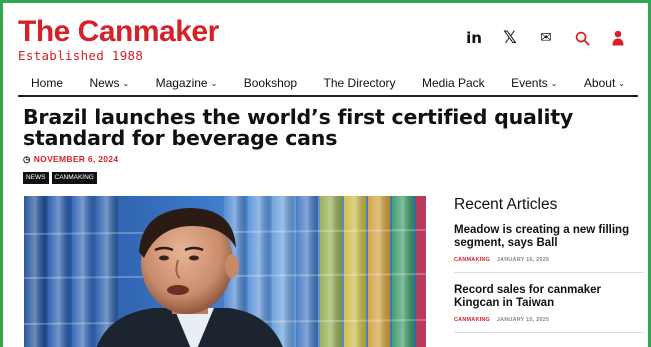 This screenshot has height=347, width=651. What do you see at coordinates (474, 38) in the screenshot?
I see `linkedin-icon: in` at bounding box center [474, 38].